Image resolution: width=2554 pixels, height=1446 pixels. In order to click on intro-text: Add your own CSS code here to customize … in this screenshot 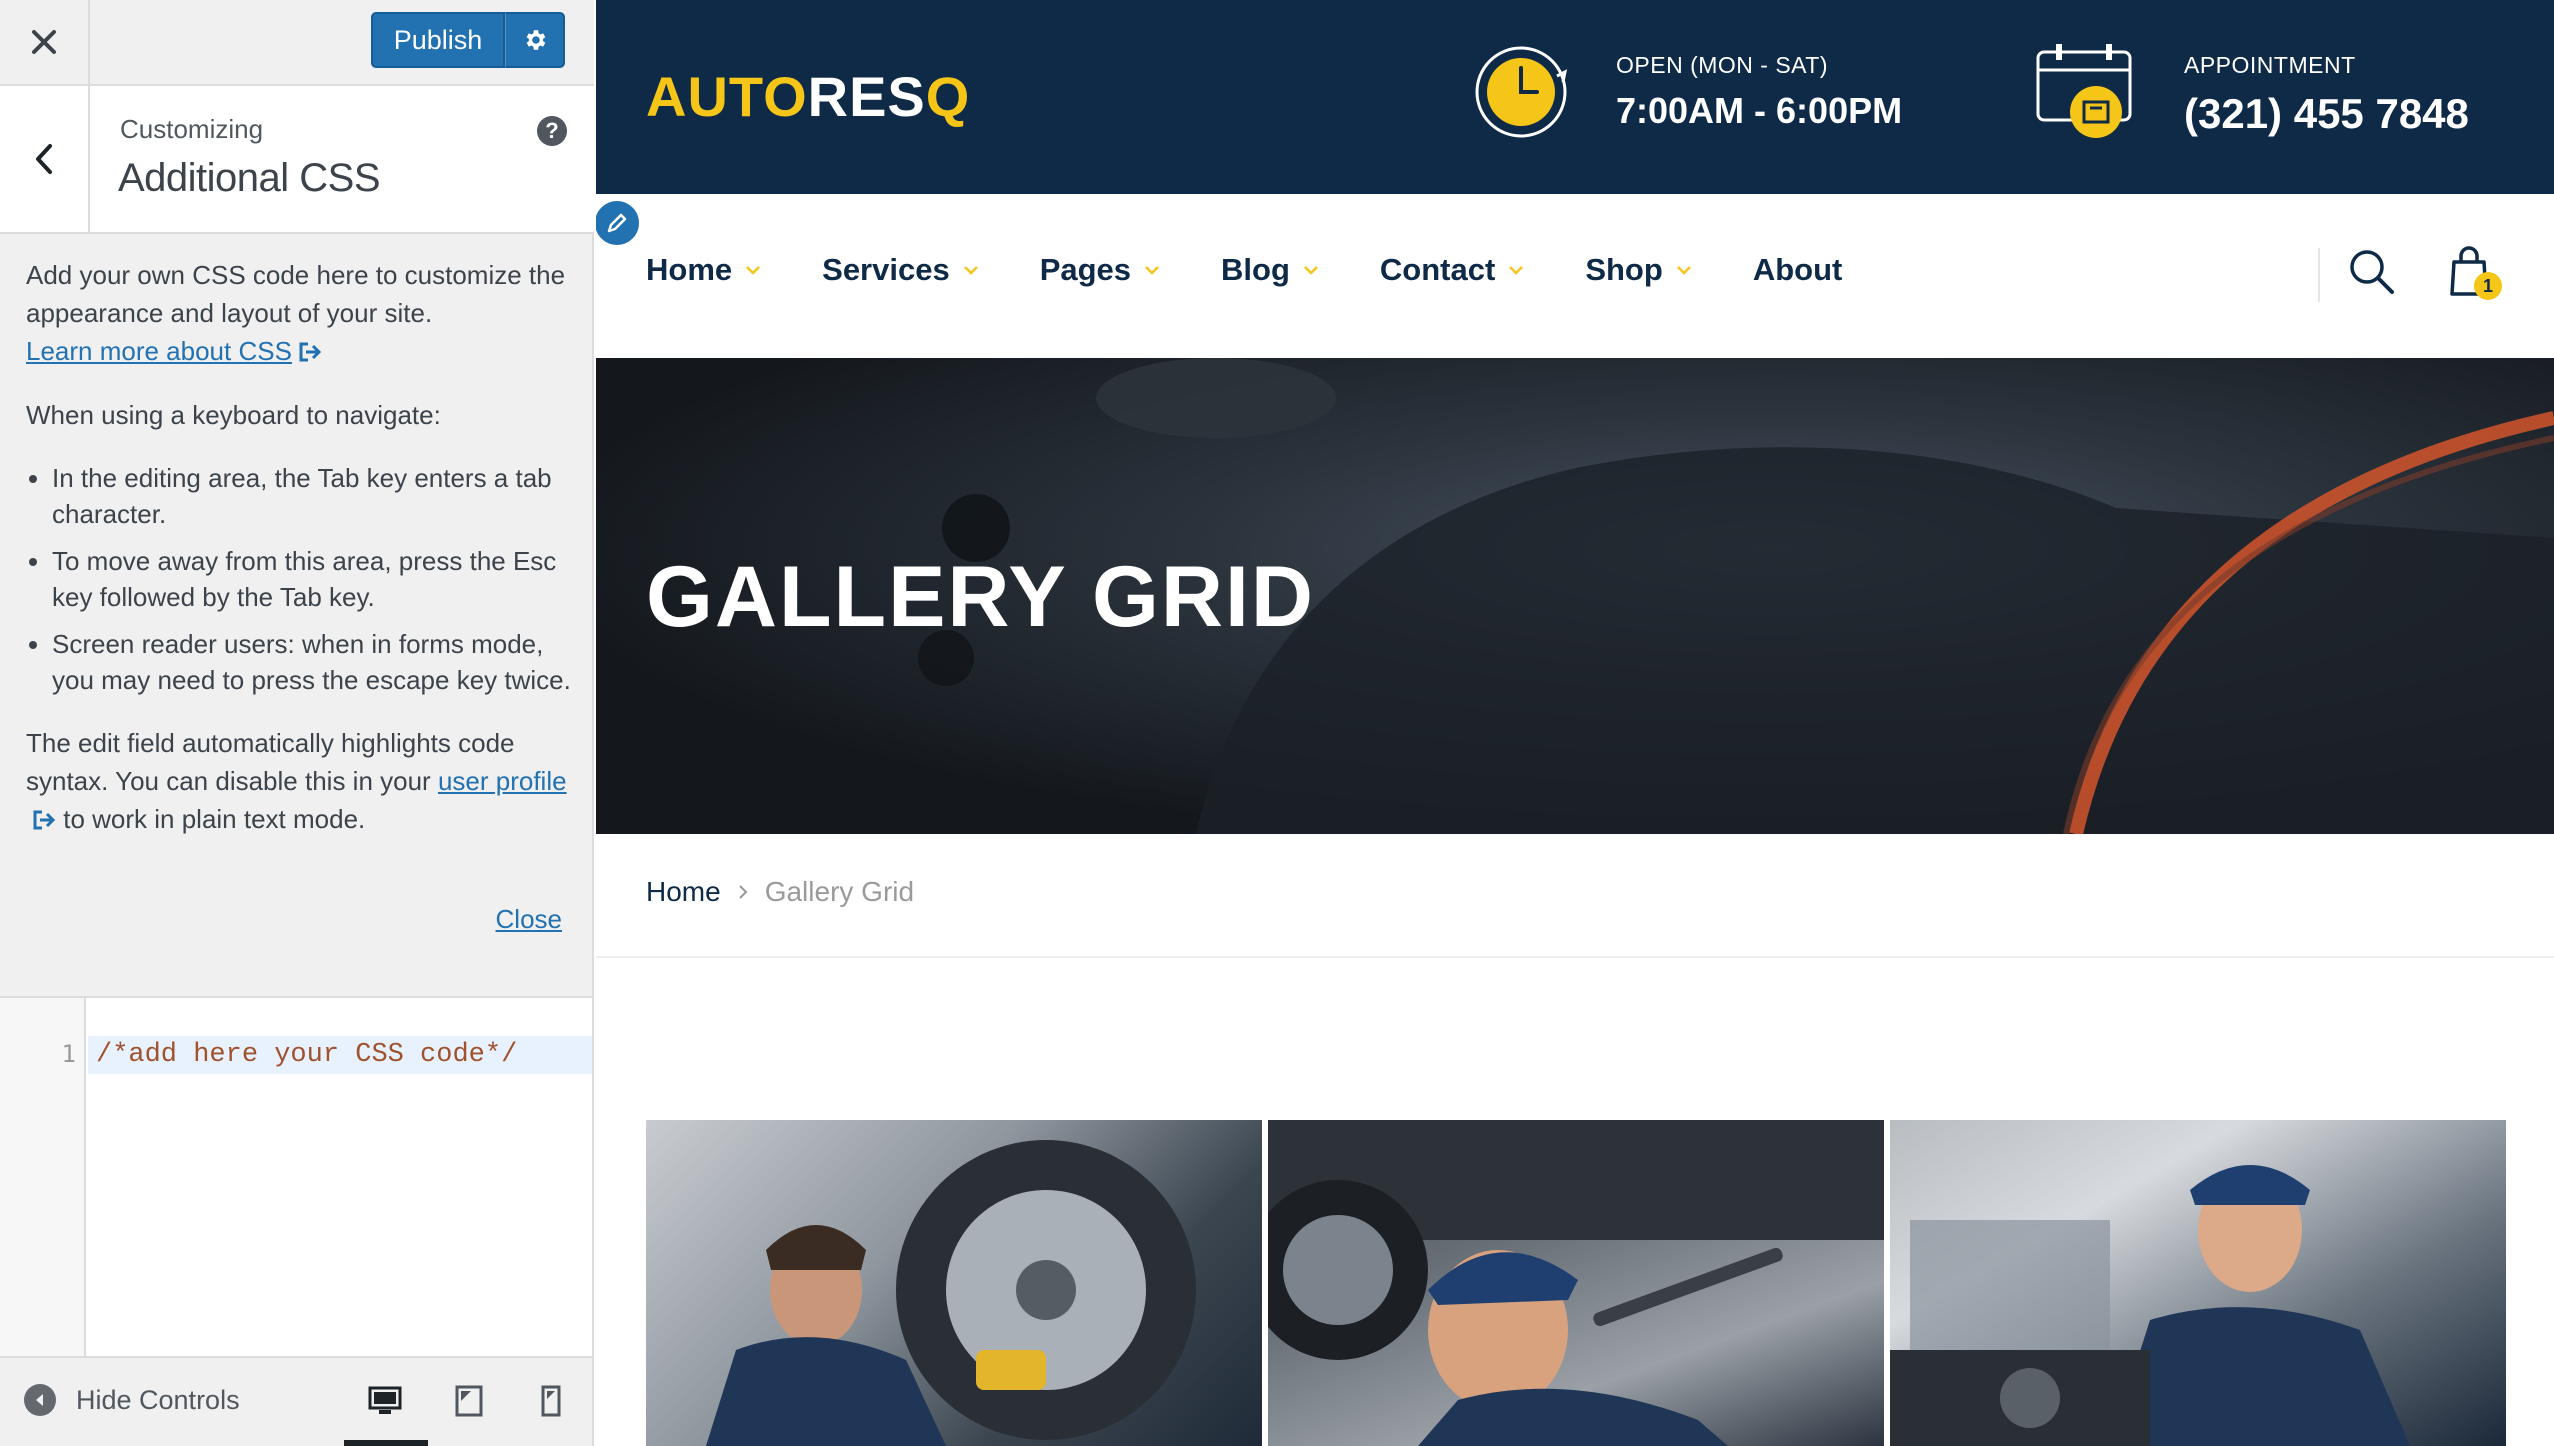, I will do `click(296, 294)`.